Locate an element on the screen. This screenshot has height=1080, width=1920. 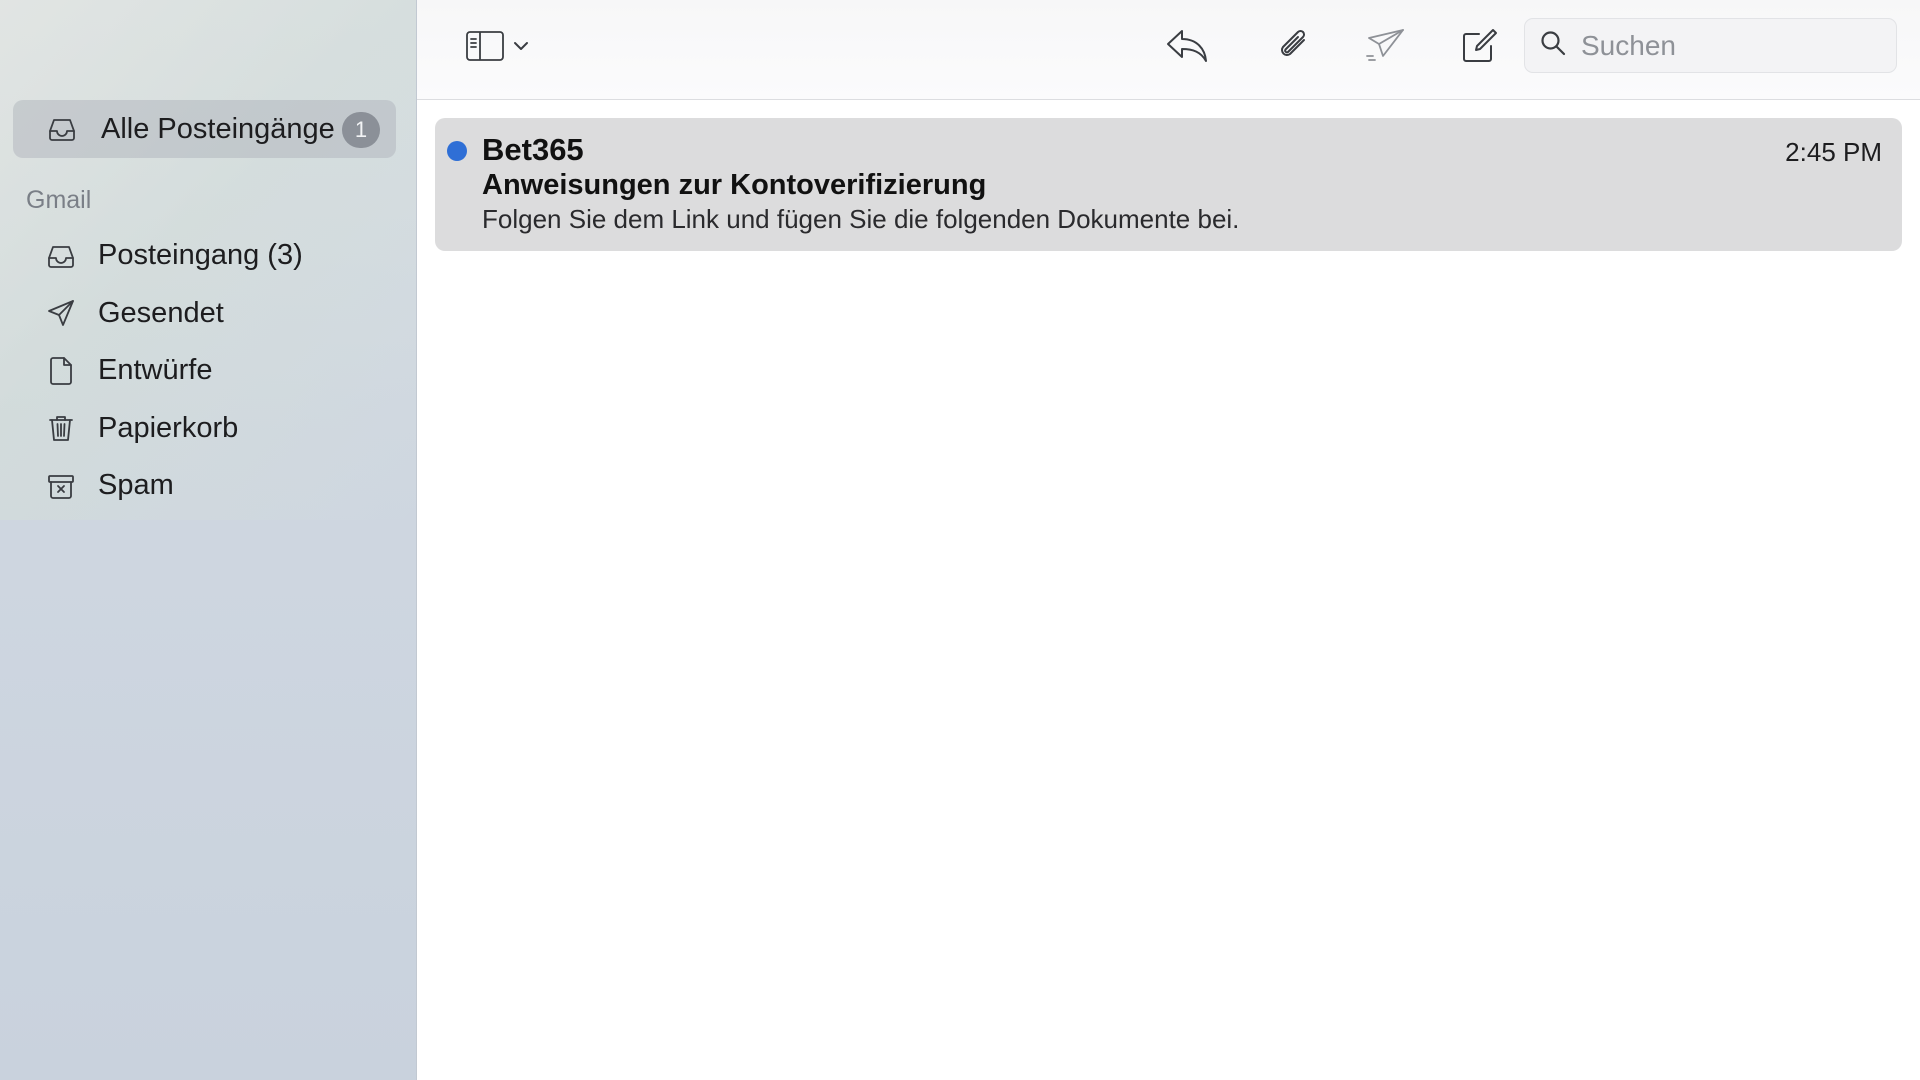
sidebar-item-label: Gesendet is located at coordinates (161, 312).